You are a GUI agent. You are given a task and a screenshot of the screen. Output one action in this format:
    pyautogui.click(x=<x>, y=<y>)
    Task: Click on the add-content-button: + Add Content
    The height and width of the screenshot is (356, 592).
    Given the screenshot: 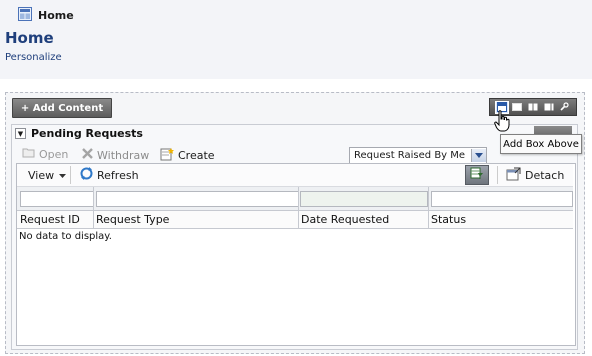 What is the action you would take?
    pyautogui.click(x=62, y=108)
    